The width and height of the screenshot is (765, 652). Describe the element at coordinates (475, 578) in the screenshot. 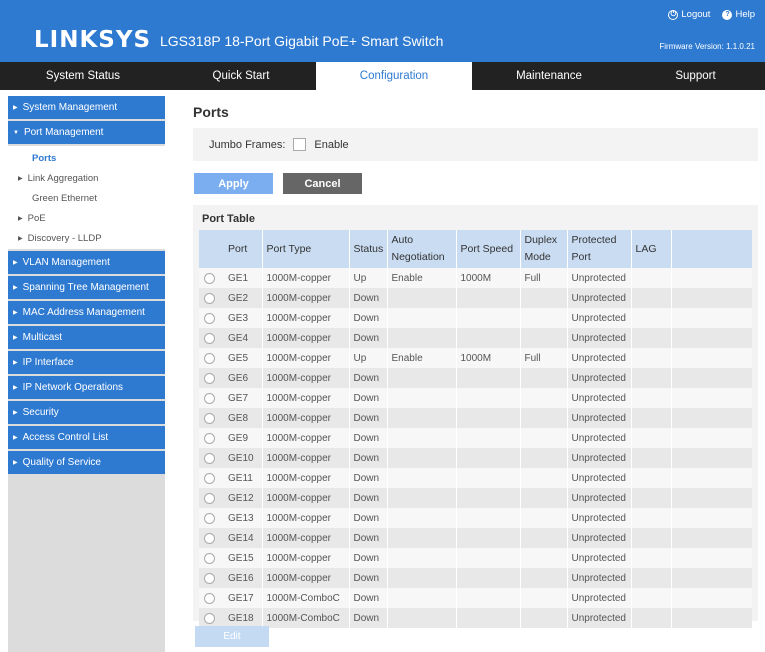

I see `table-row: GE16 1000M-copper Down Unprotected` at that location.